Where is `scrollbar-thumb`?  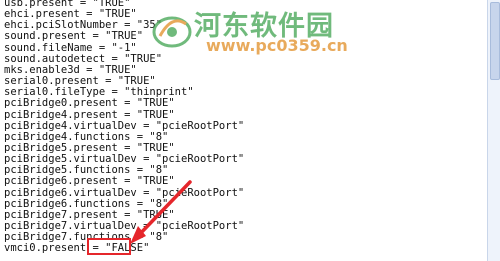
scrollbar-thumb is located at coordinates (495, 41).